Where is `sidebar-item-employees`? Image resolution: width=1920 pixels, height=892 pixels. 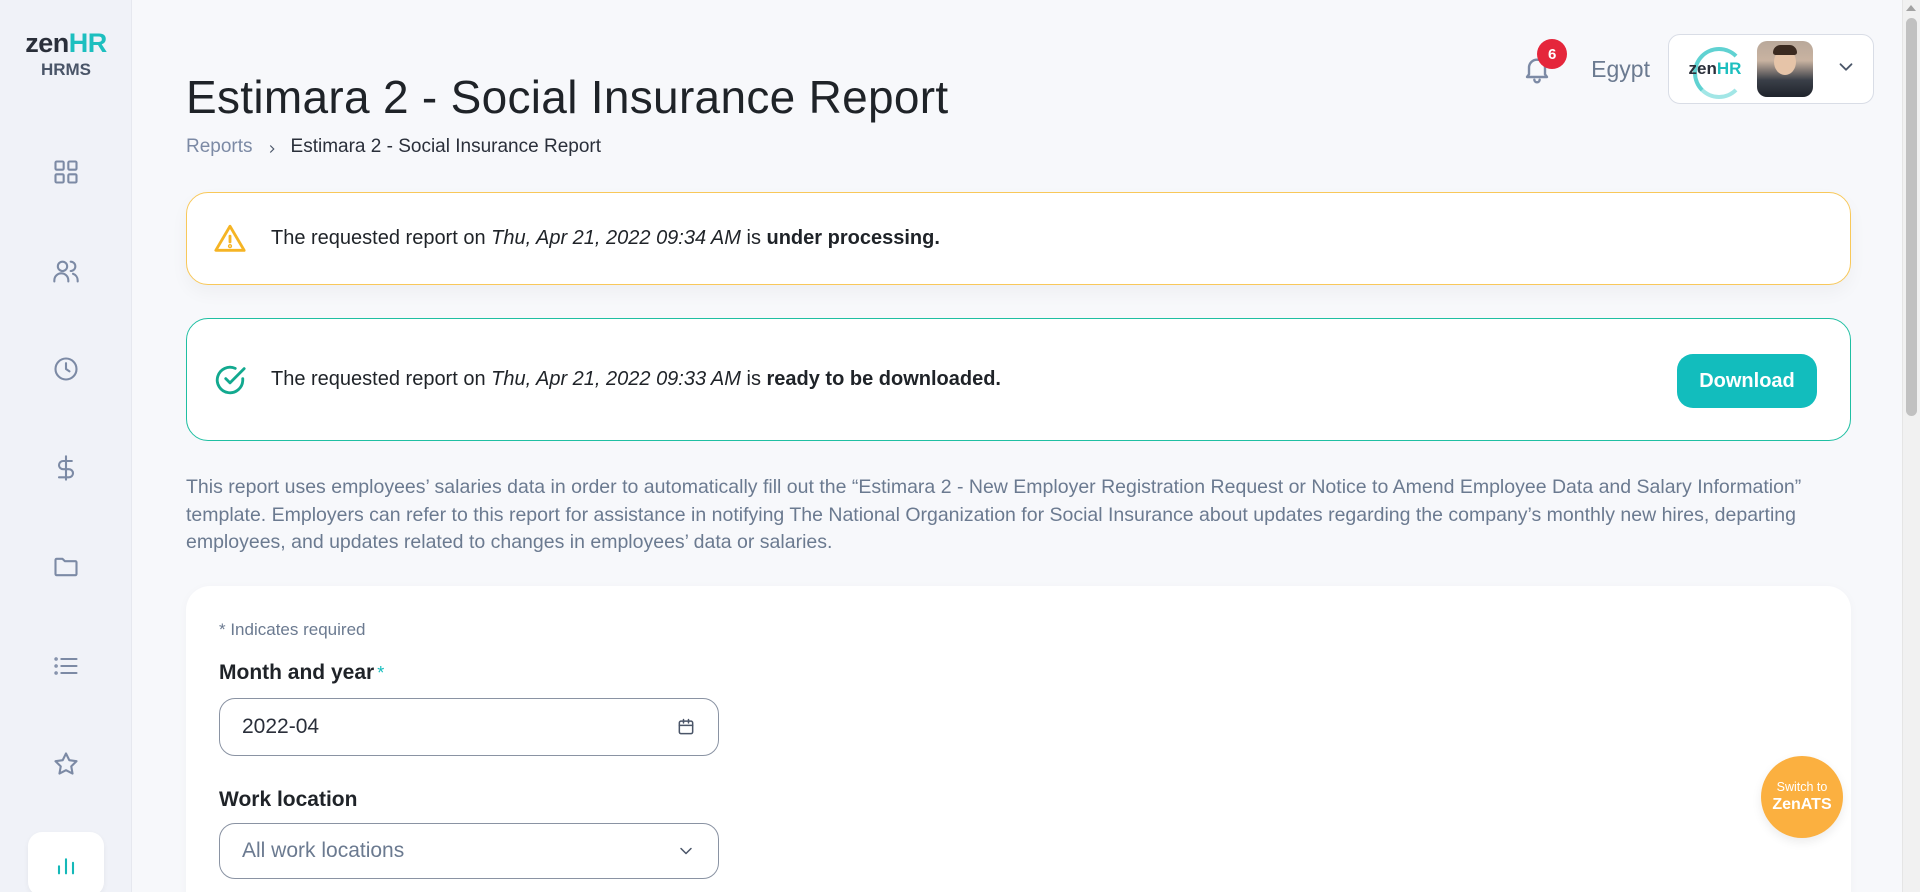 sidebar-item-employees is located at coordinates (66, 271).